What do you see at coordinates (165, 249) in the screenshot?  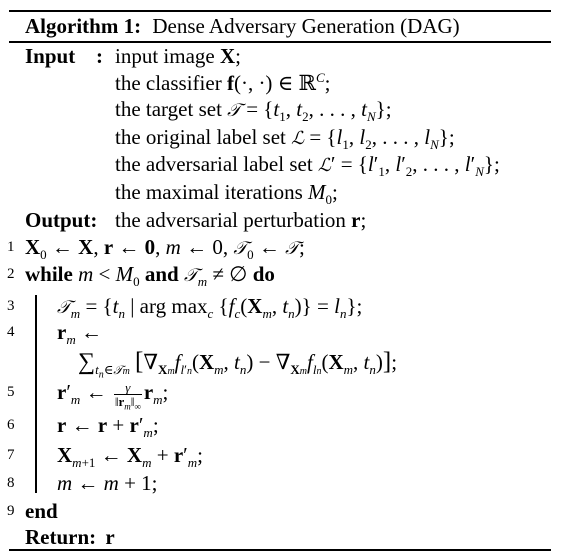 I see `step-1: X0 ← X, r ← 0, m ← 0, 𝒯0 ← 𝒯;` at bounding box center [165, 249].